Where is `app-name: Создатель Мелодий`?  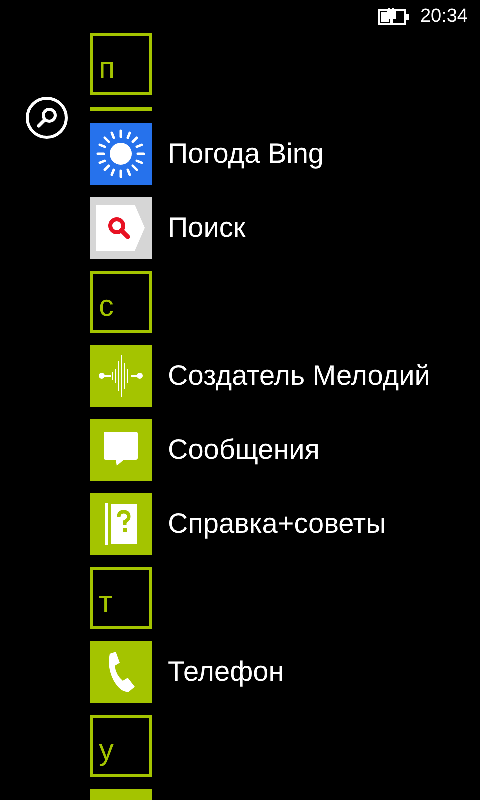
app-name: Создатель Мелодий is located at coordinates (299, 376).